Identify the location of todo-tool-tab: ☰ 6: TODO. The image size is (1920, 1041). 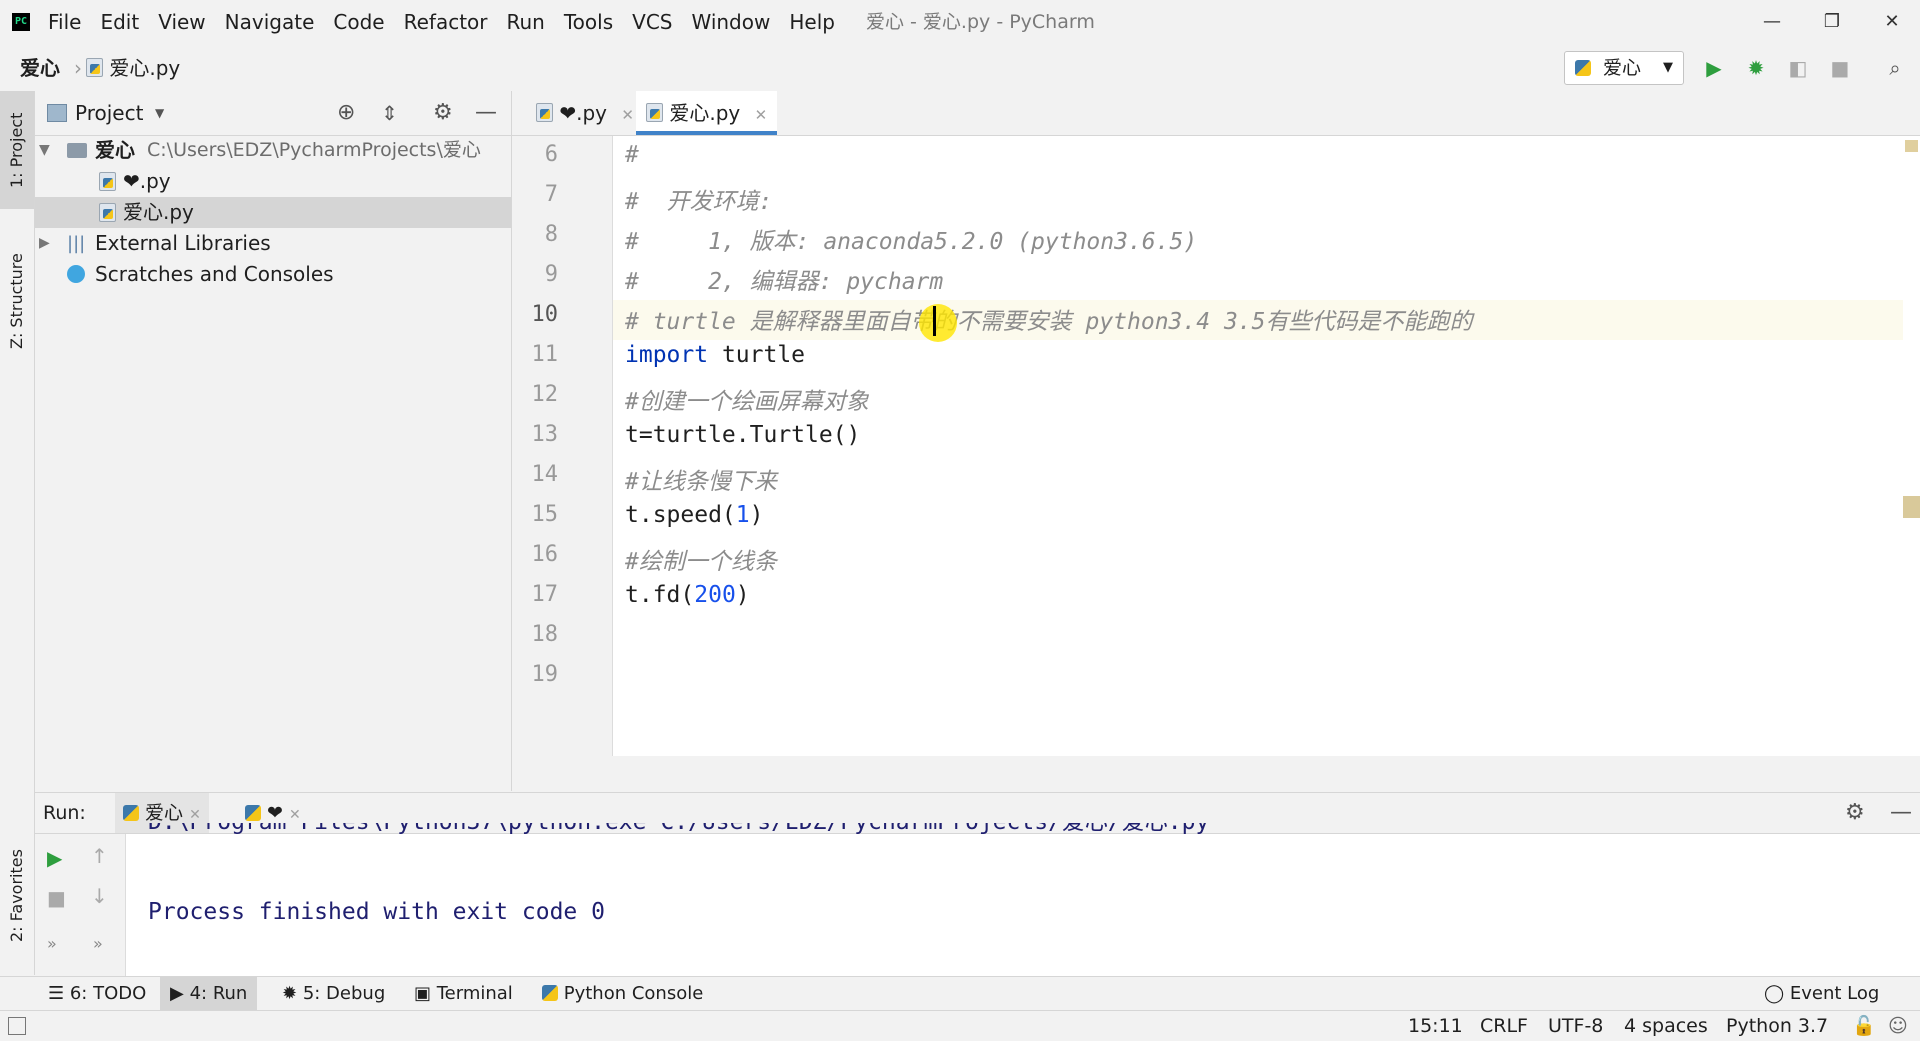
(97, 994).